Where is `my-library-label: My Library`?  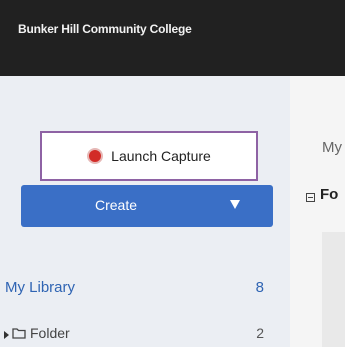
my-library-label: My Library is located at coordinates (40, 287).